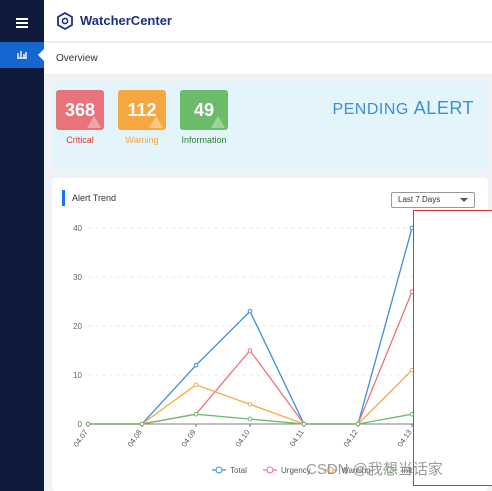 The height and width of the screenshot is (491, 492). Describe the element at coordinates (204, 110) in the screenshot. I see `stat-information-box: 49` at that location.